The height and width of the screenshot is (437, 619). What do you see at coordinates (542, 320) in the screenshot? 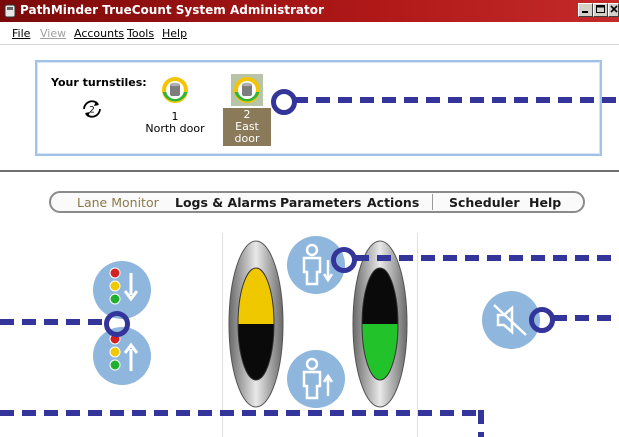
I see `callout-marker-mute` at bounding box center [542, 320].